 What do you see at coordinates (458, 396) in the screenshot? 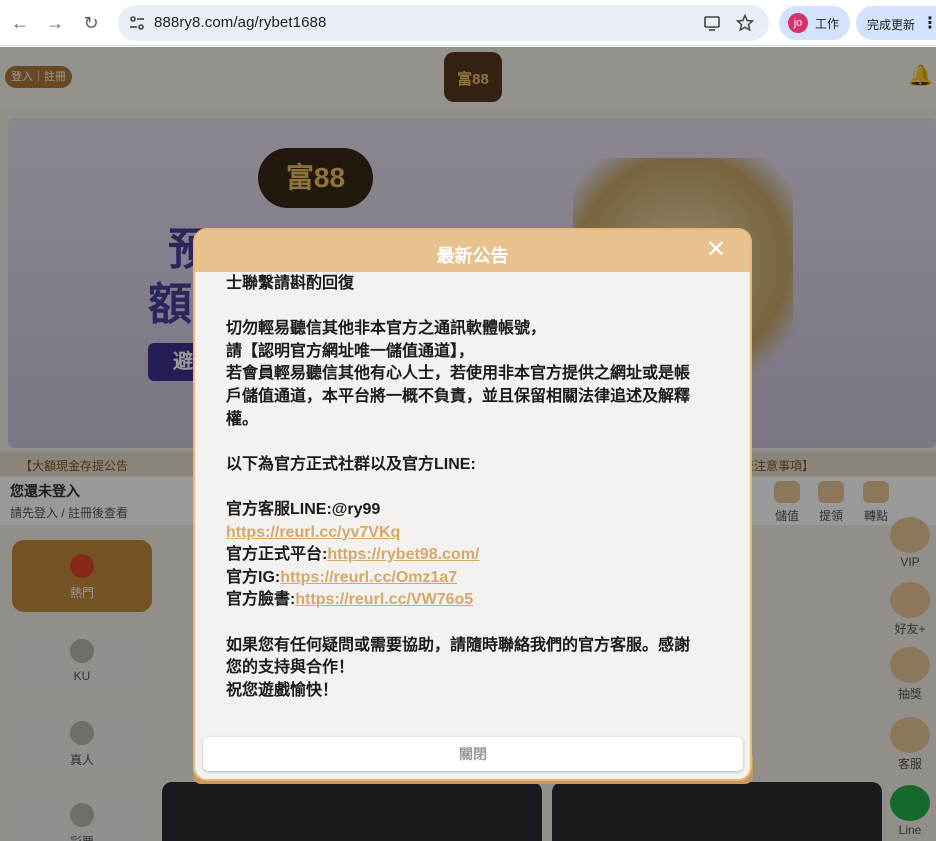
I see `body-line: 戶儲值通道，本平台將一概不負責，並且保留相關法律追述及解釋` at bounding box center [458, 396].